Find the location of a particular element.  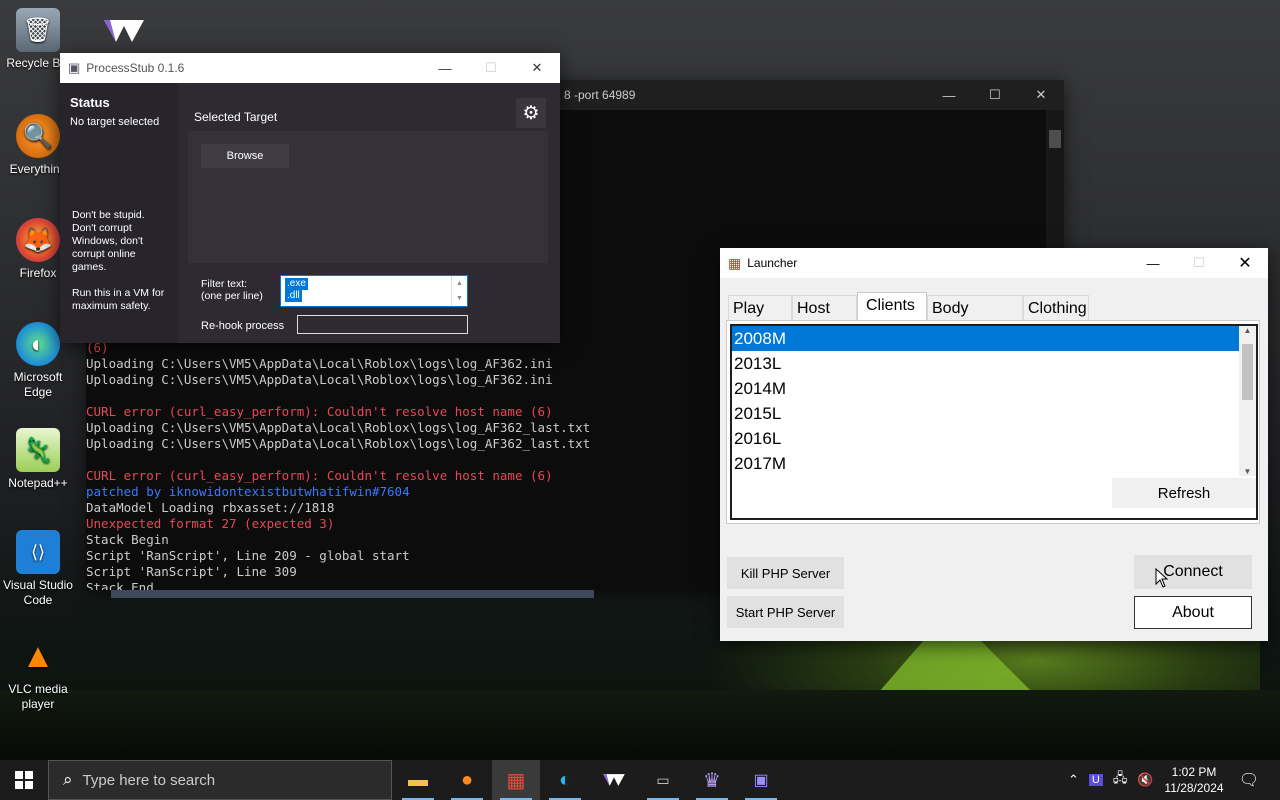

filter-lines: .exe .dll is located at coordinates (296, 290).